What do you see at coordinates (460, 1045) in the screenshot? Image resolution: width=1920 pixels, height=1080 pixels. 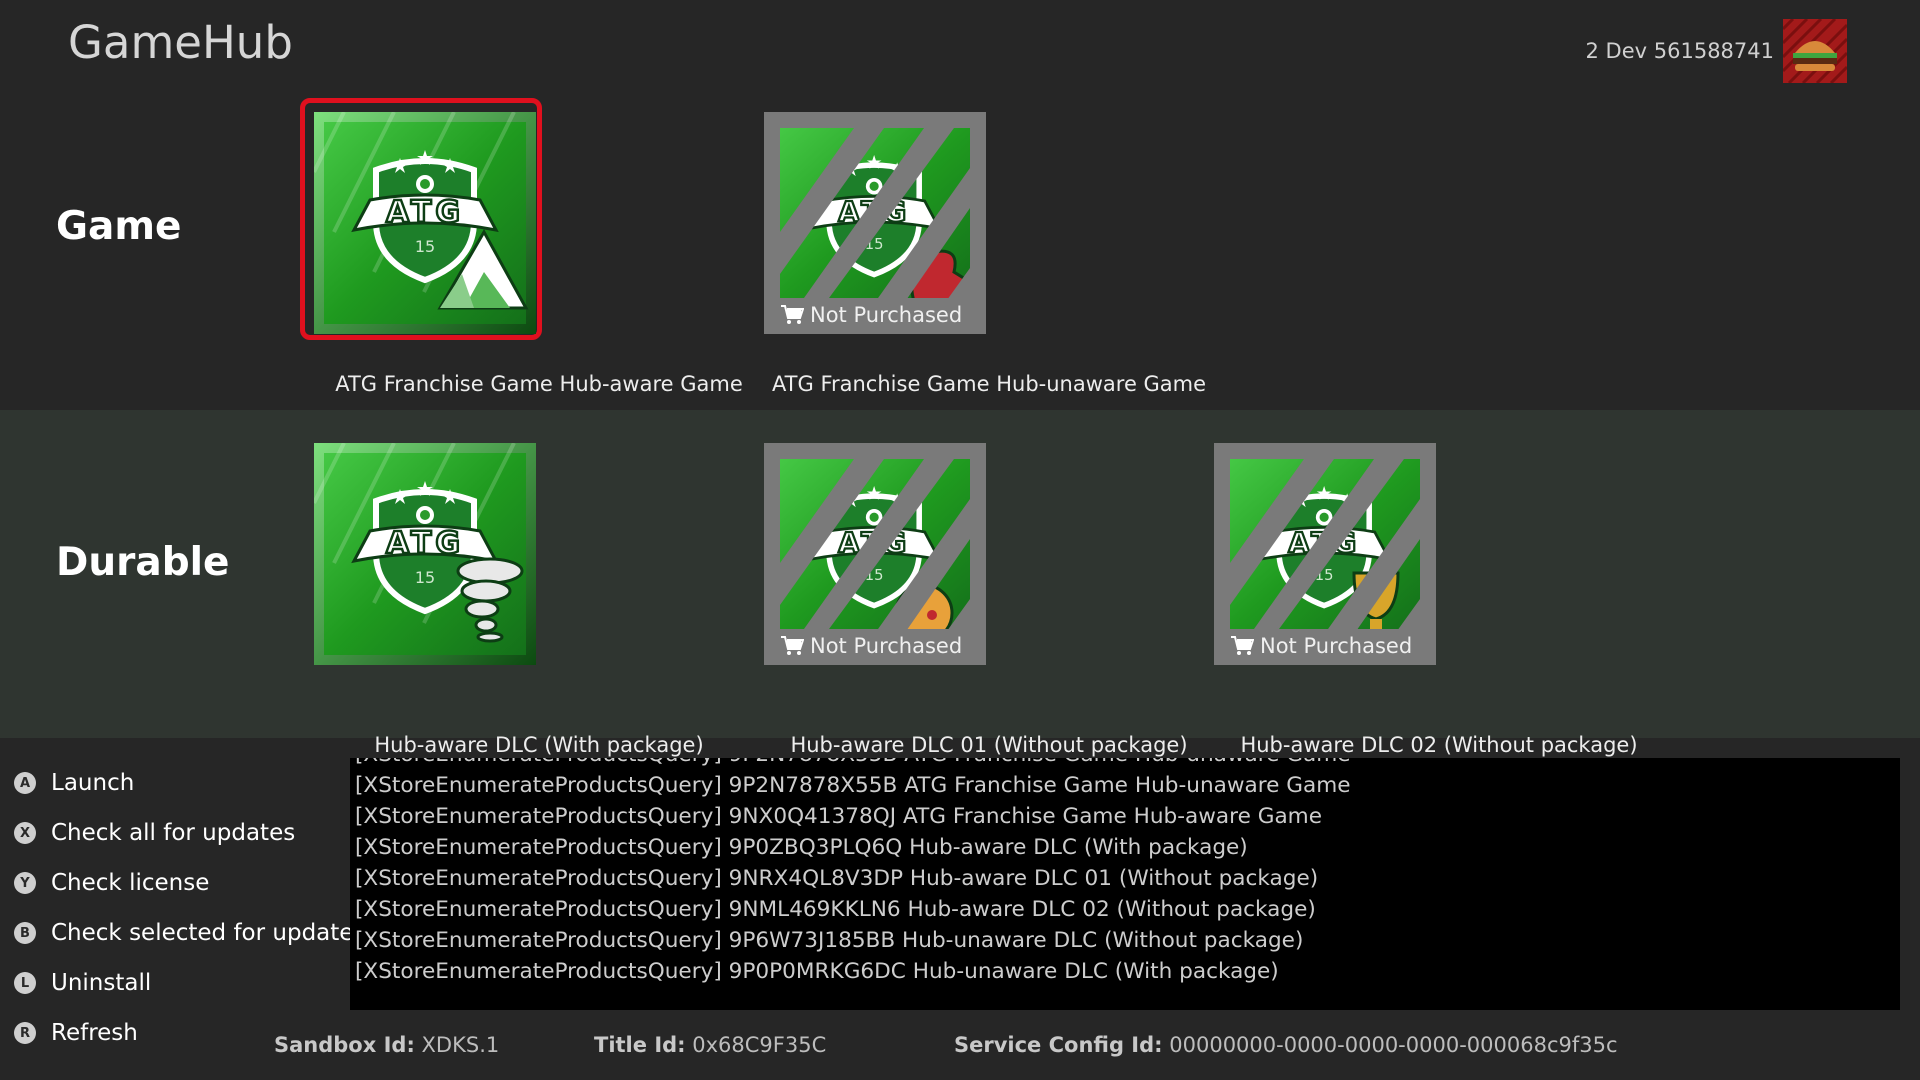 I see `sandbox-id-value: XDKS.1` at bounding box center [460, 1045].